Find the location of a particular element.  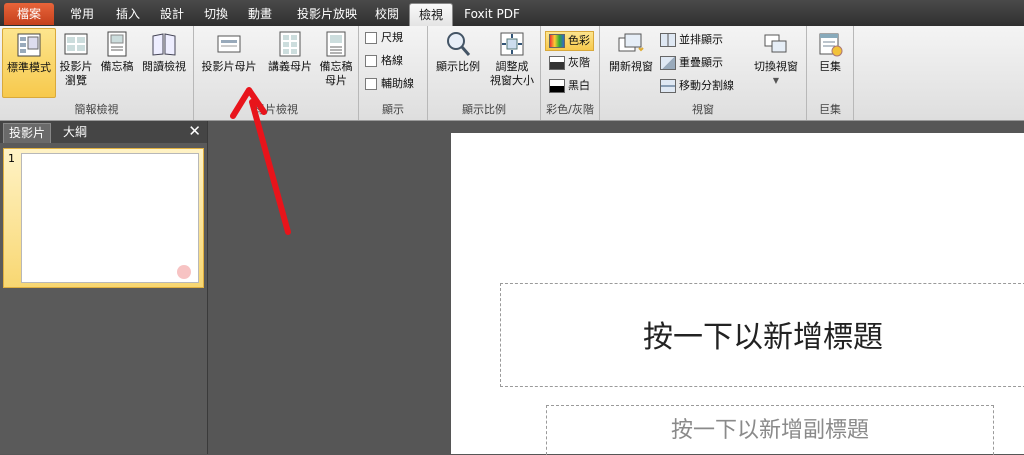

cascade-button: 重疊顯示 is located at coordinates (691, 63).